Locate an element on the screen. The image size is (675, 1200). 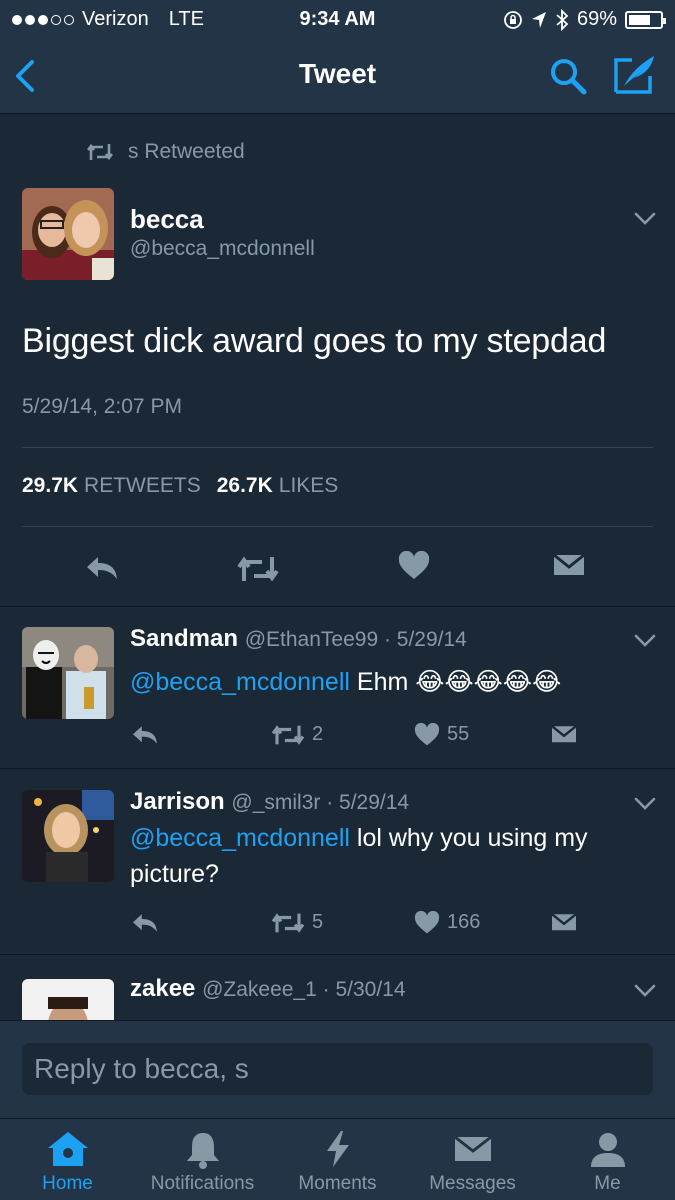
bluetooth-icon is located at coordinates (562, 19).